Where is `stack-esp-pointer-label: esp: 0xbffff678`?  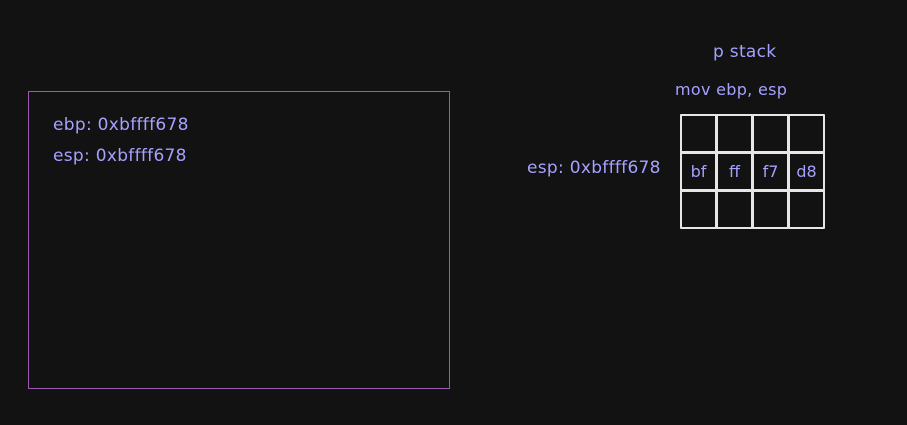 stack-esp-pointer-label: esp: 0xbffff678 is located at coordinates (594, 168).